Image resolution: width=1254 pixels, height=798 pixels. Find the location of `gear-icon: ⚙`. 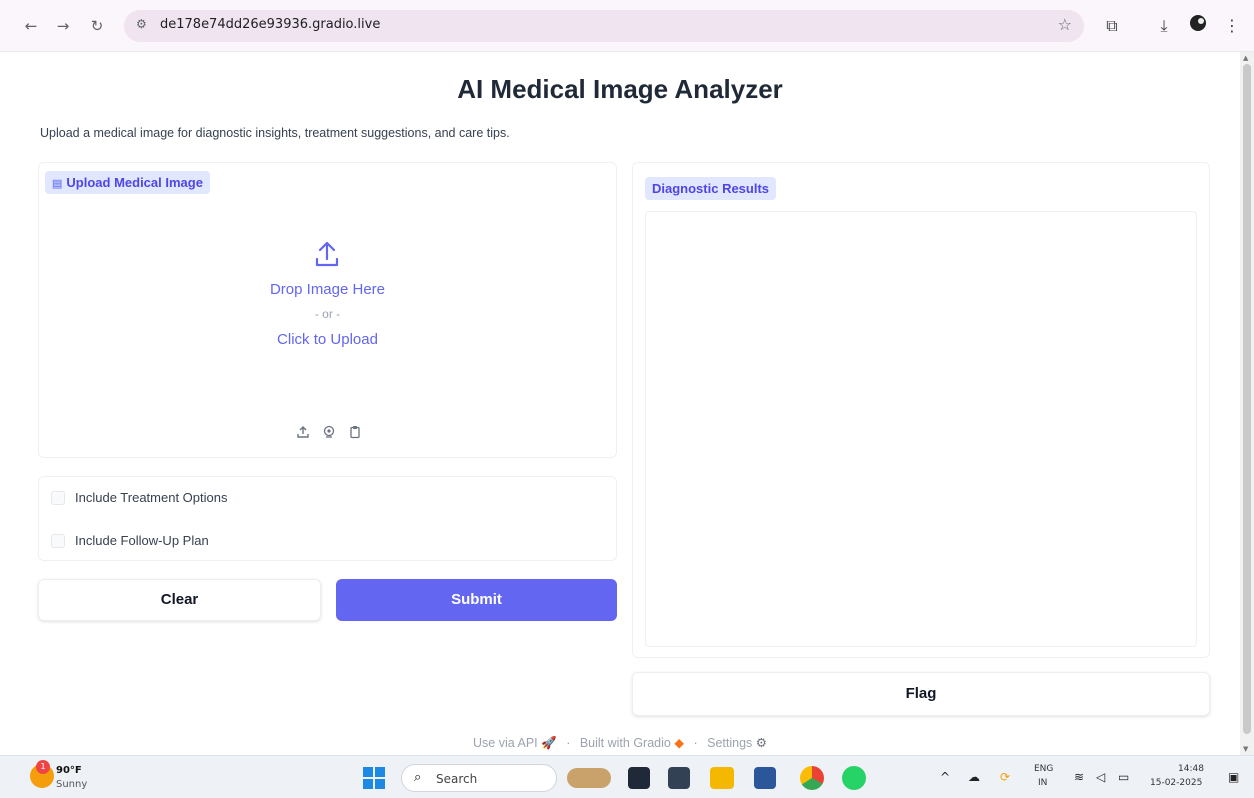

gear-icon: ⚙ is located at coordinates (761, 743).